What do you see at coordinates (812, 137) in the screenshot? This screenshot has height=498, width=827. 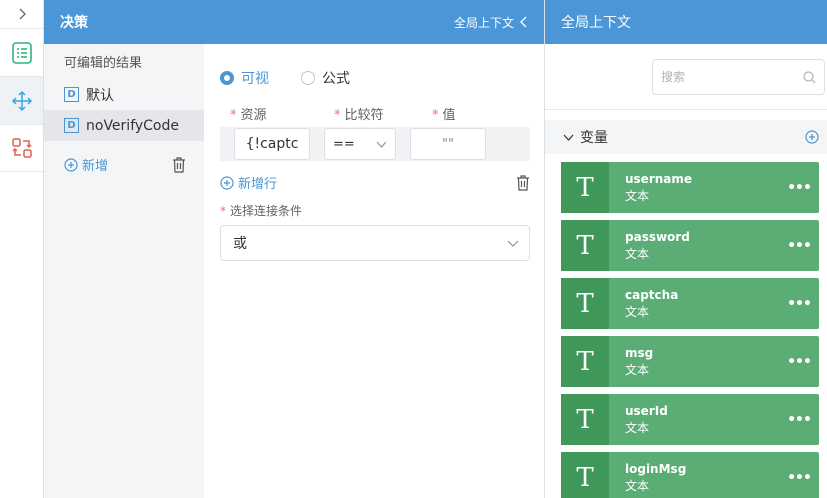 I see `add-variable-icon` at bounding box center [812, 137].